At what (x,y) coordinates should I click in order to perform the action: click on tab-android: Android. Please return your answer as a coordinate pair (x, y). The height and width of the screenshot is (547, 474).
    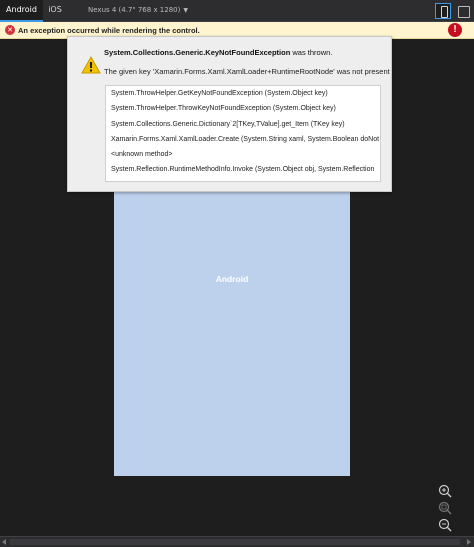
    Looking at the image, I should click on (21, 11).